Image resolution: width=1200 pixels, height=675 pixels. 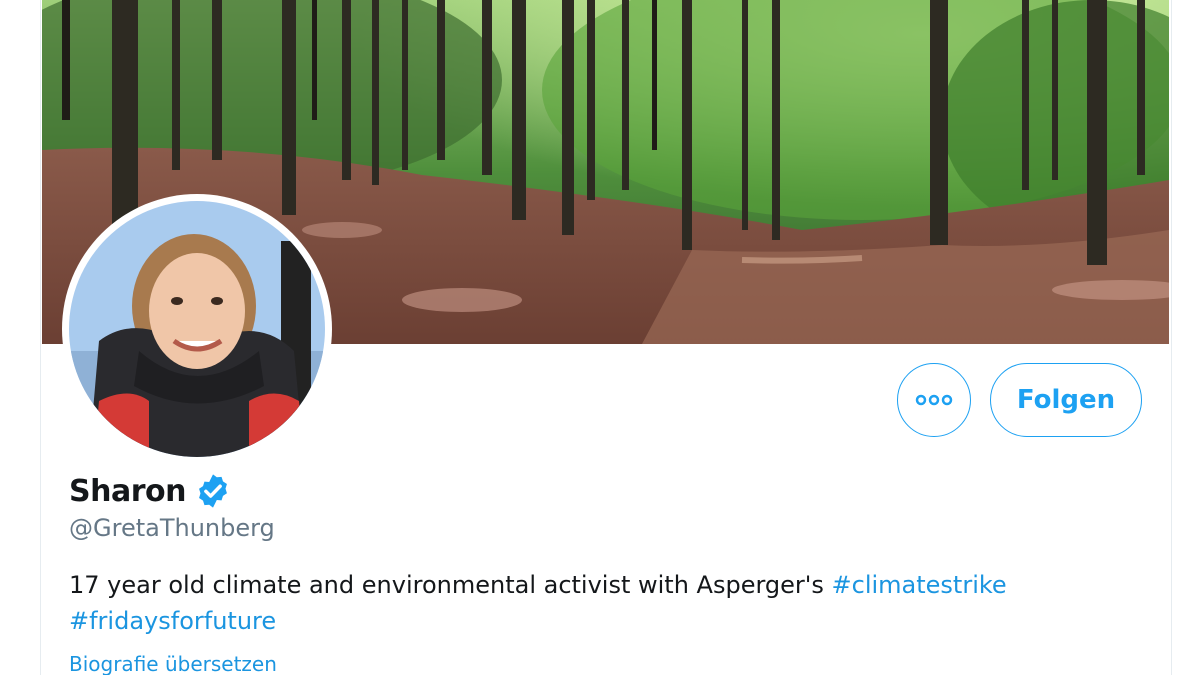 What do you see at coordinates (919, 585) in the screenshot?
I see `hashtag-climatestrike: #climatestrike` at bounding box center [919, 585].